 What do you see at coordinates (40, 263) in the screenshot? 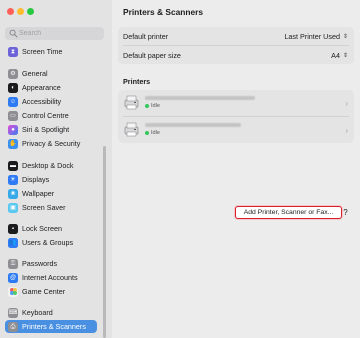
I see `sidebar-item-label: Passwords` at bounding box center [40, 263].